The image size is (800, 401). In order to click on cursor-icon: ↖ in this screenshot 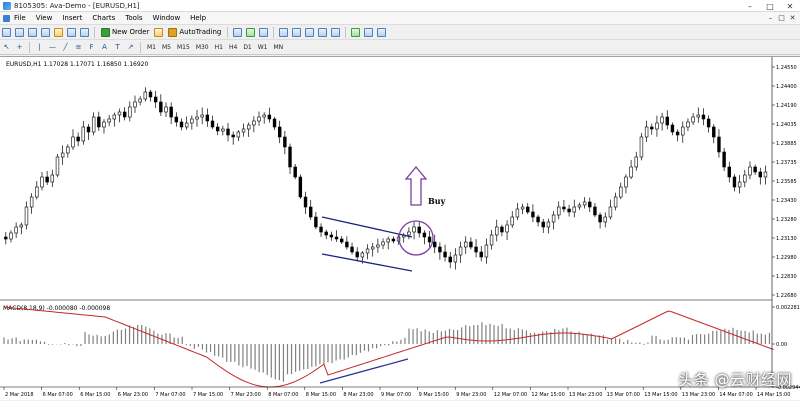, I will do `click(6, 47)`.